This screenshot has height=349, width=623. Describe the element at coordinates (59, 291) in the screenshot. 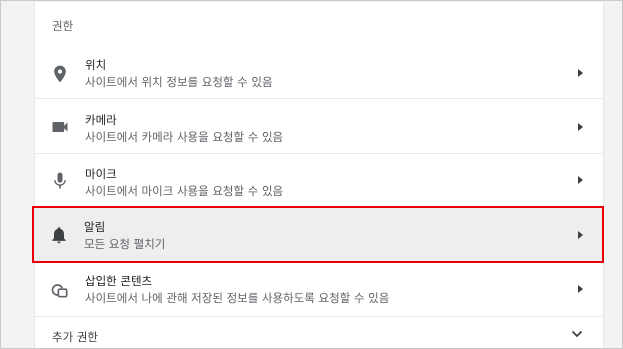

I see `embedded-content-icon` at that location.